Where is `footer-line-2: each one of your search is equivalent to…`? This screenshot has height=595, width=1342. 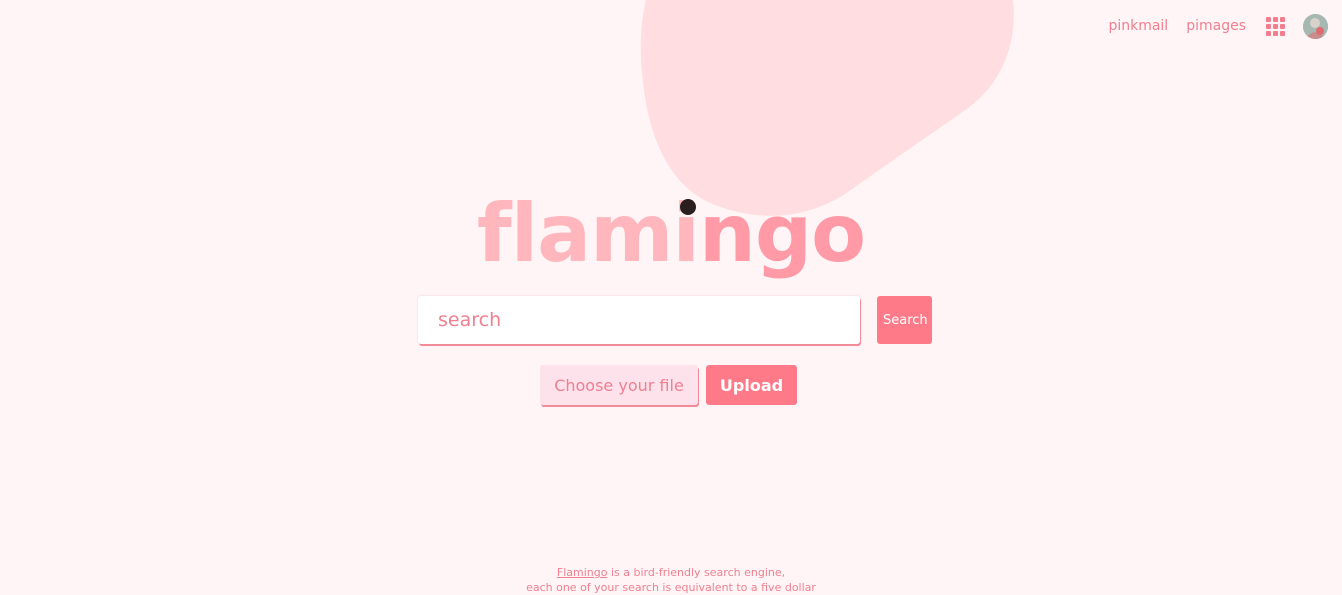
footer-line-2: each one of your search is equivalent to… is located at coordinates (671, 587).